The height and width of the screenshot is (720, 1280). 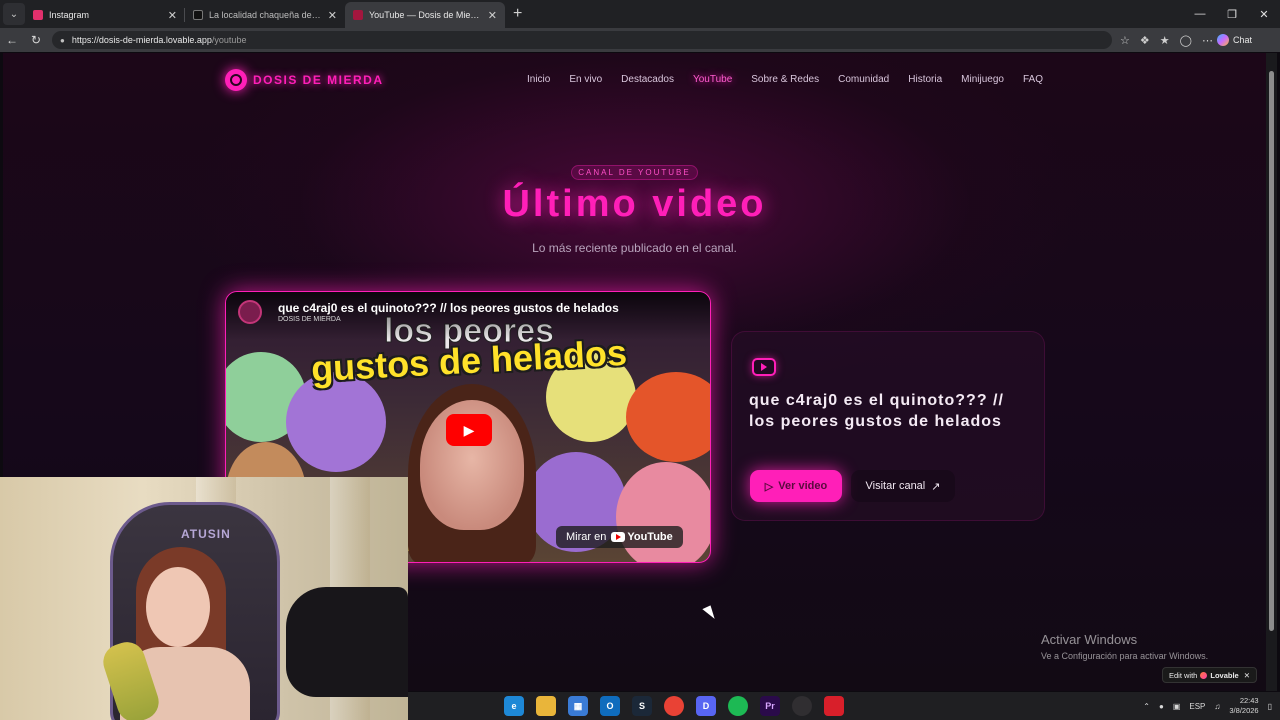 What do you see at coordinates (62, 40) in the screenshot?
I see `site-info-icon: ●` at bounding box center [62, 40].